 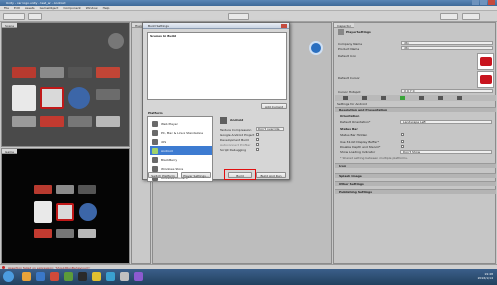 What do you see at coordinates (447, 43) in the screenshot?
I see `company-name-field: dtn` at bounding box center [447, 43].